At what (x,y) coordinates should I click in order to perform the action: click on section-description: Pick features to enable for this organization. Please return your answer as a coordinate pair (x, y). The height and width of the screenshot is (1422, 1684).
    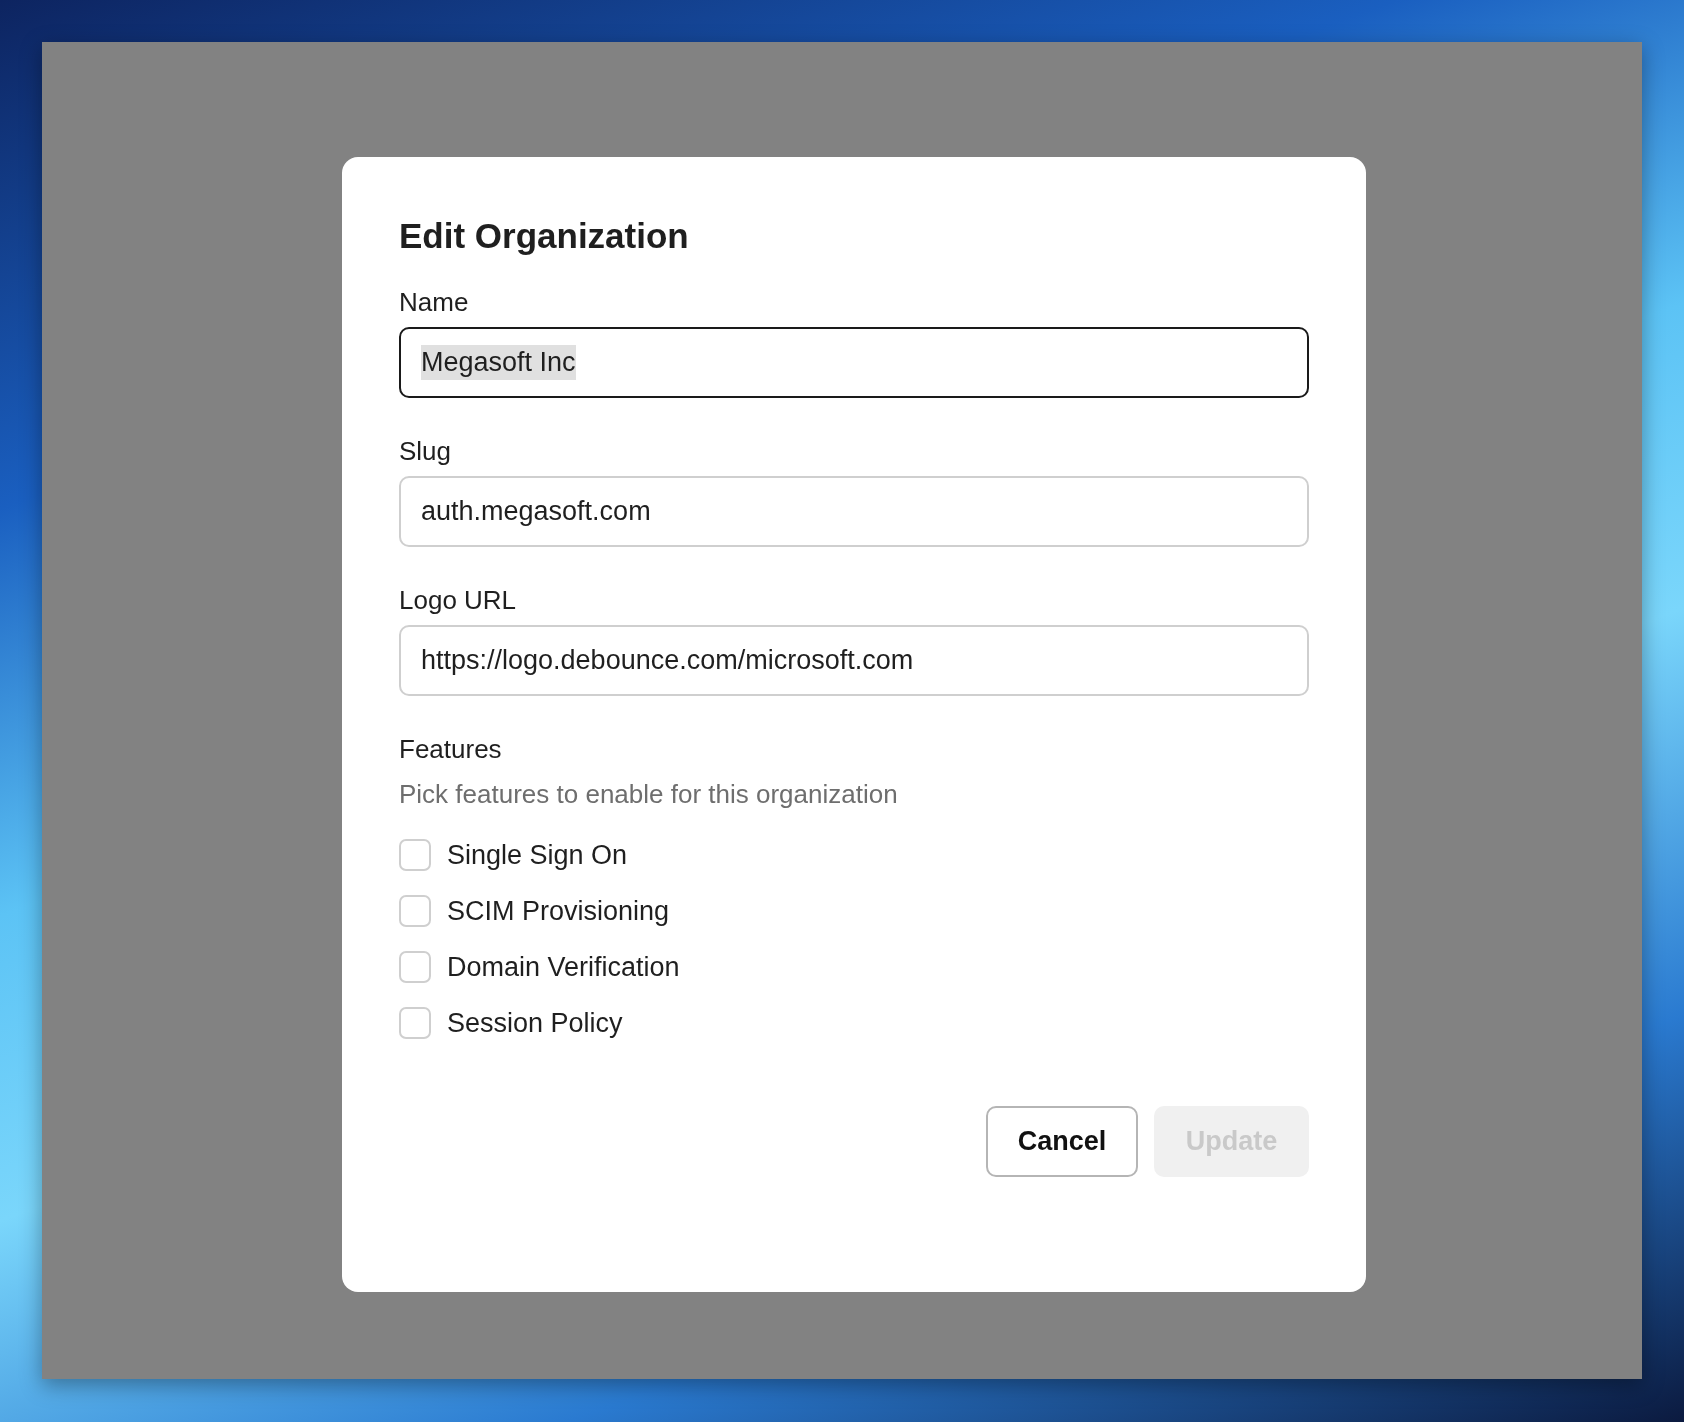
    Looking at the image, I should click on (649, 794).